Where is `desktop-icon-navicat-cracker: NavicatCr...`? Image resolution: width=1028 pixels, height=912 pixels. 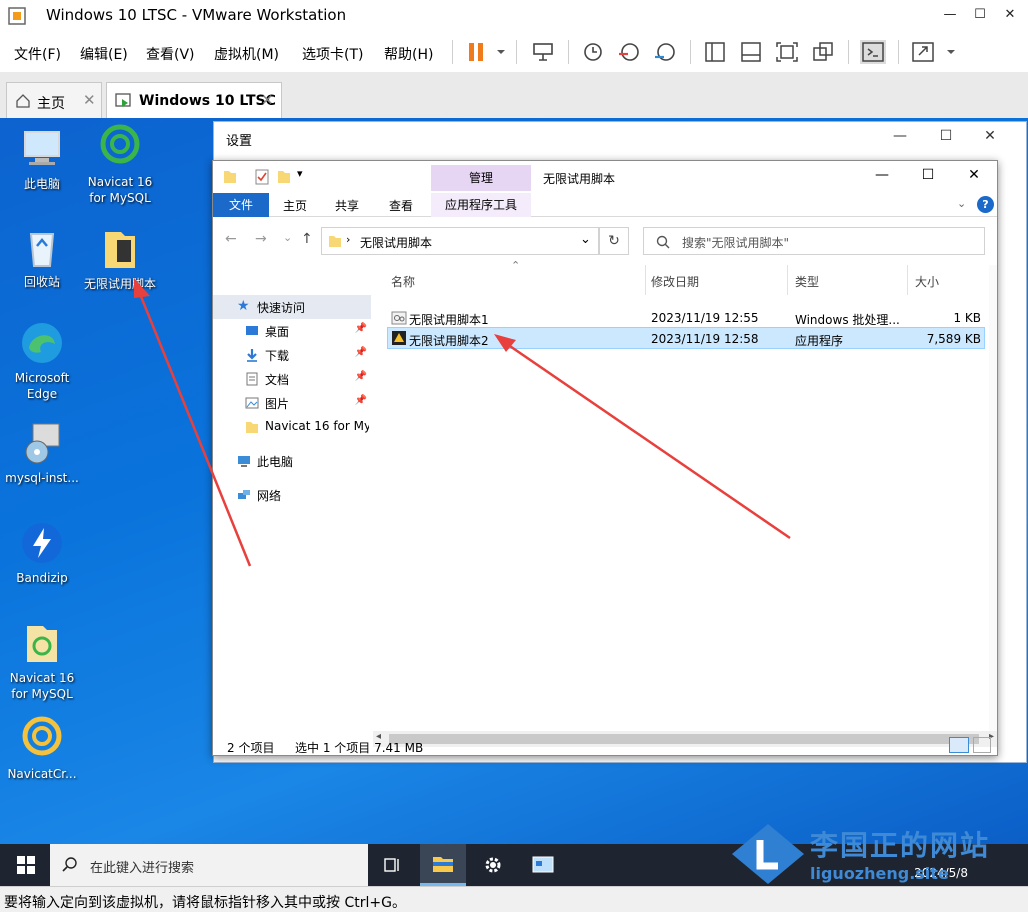
desktop-icon-navicat-cracker: NavicatCr... is located at coordinates (42, 749).